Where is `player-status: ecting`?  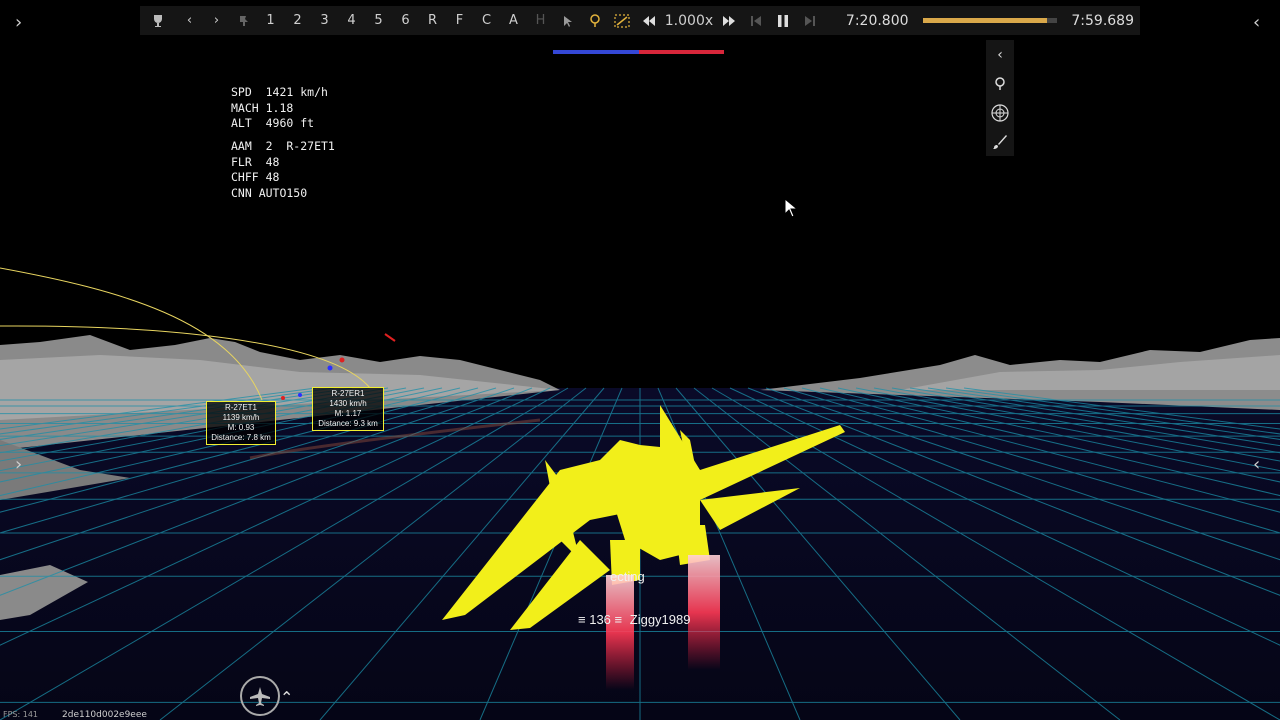
player-status: ecting is located at coordinates (627, 576).